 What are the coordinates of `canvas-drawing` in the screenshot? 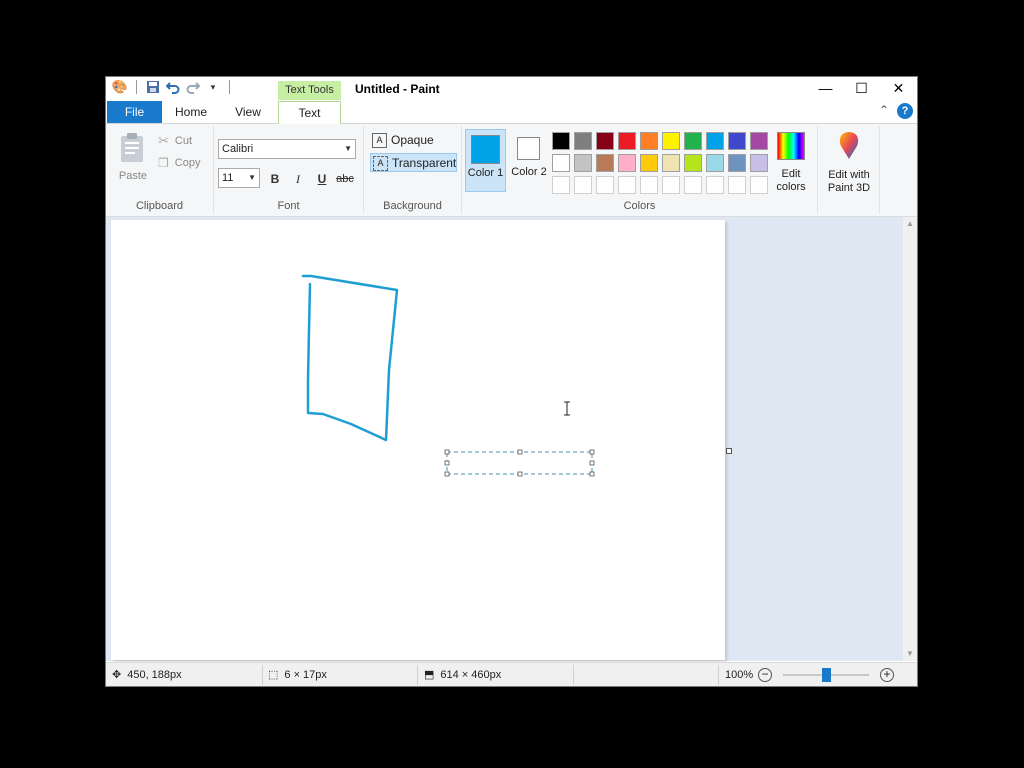 It's located at (448, 375).